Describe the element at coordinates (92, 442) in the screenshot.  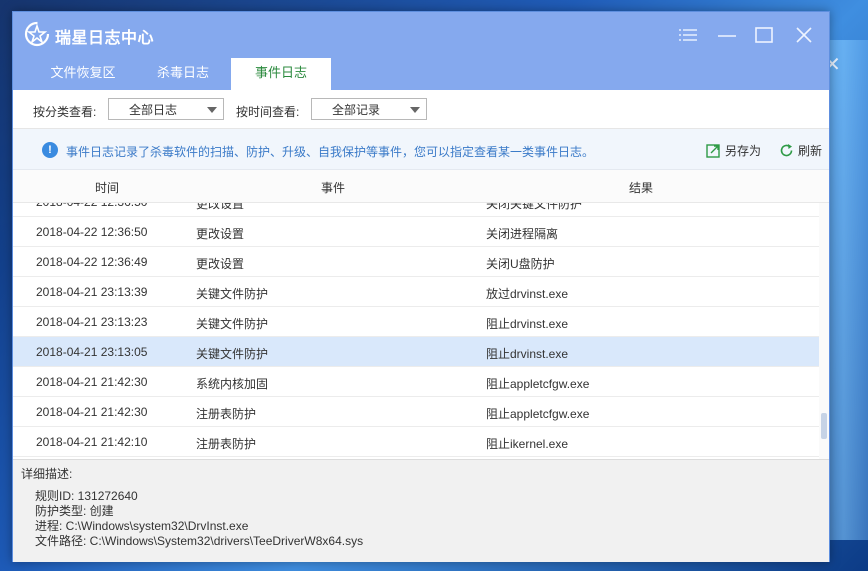
I see `cell-time: 2018-04-21 21:42:10` at that location.